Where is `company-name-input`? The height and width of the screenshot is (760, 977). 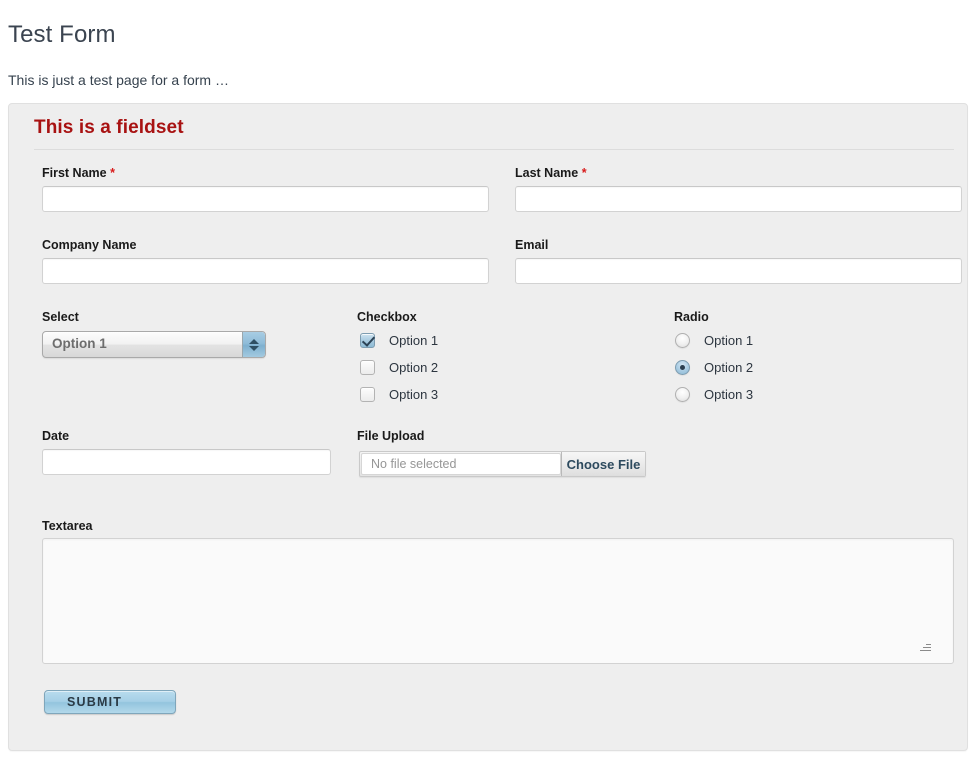 company-name-input is located at coordinates (265, 271).